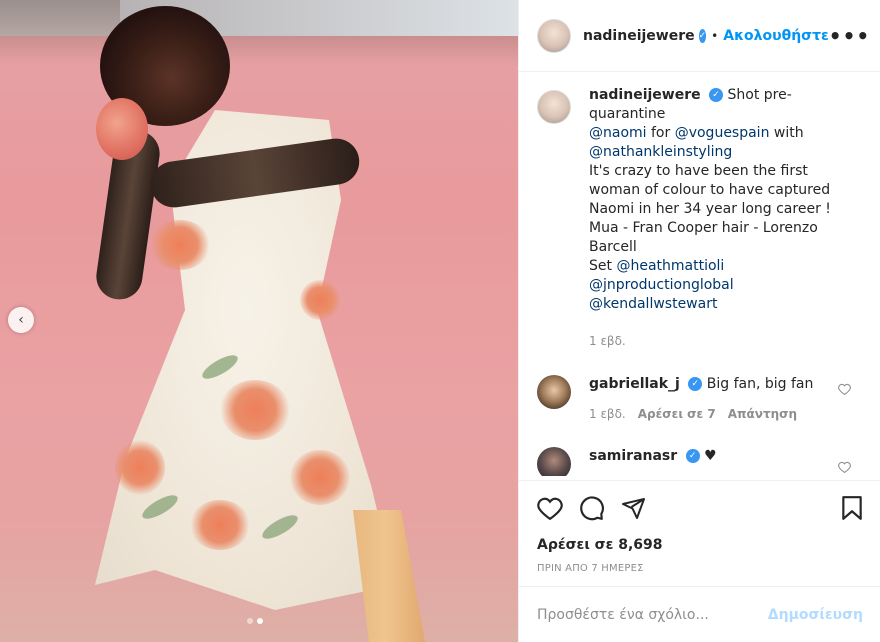 The height and width of the screenshot is (642, 880). What do you see at coordinates (639, 36) in the screenshot?
I see `author-username: nadineijewere` at bounding box center [639, 36].